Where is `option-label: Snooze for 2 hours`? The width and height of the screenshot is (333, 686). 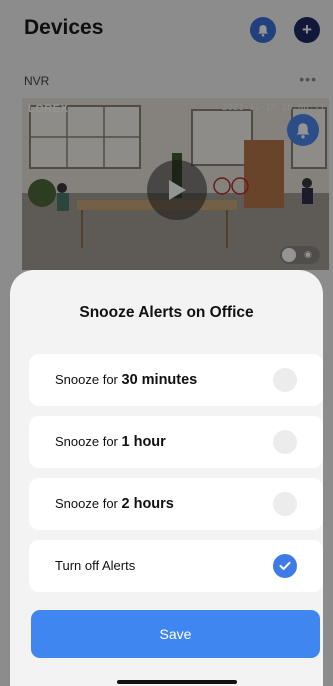
option-label: Snooze for 2 hours is located at coordinates (114, 504).